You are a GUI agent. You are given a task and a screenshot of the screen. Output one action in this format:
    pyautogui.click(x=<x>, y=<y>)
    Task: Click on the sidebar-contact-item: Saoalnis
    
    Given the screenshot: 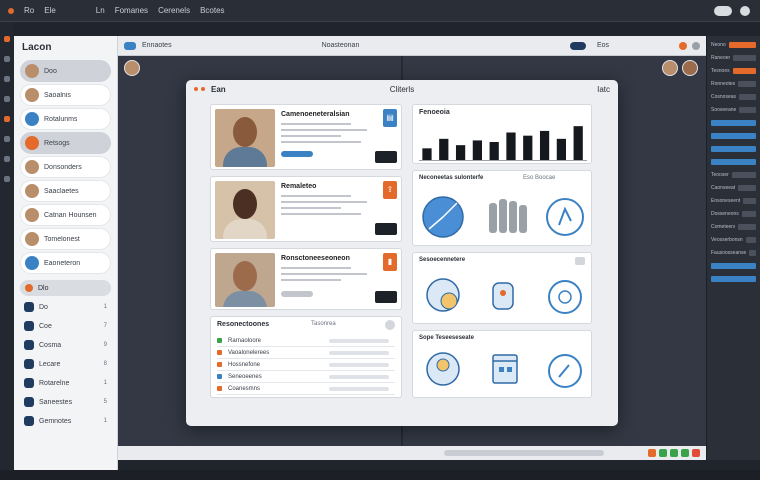 What is the action you would take?
    pyautogui.click(x=65, y=95)
    